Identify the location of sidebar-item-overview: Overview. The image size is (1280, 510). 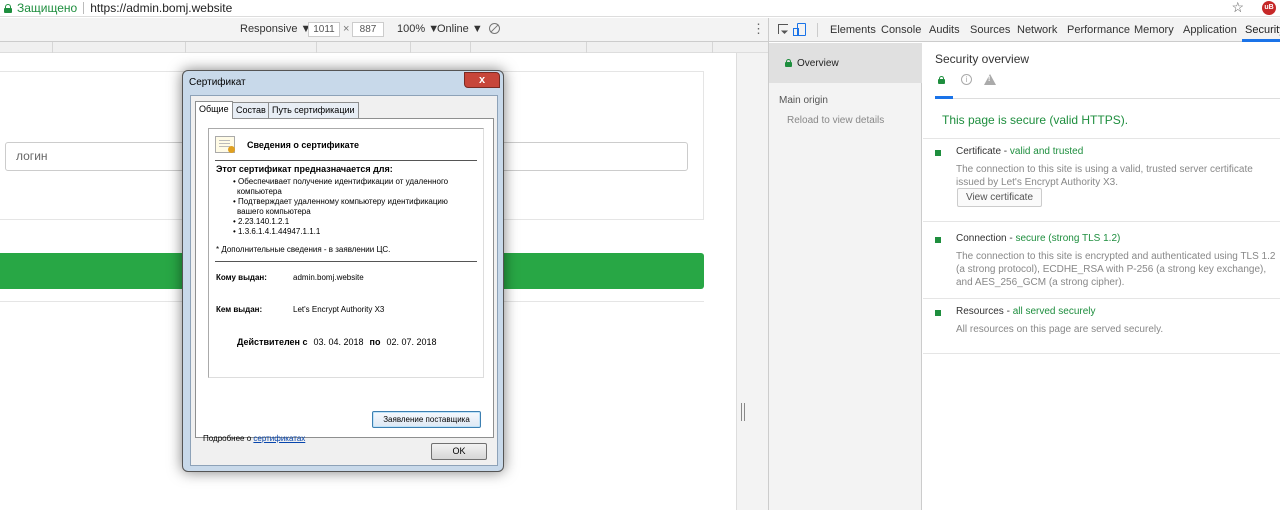
(845, 63).